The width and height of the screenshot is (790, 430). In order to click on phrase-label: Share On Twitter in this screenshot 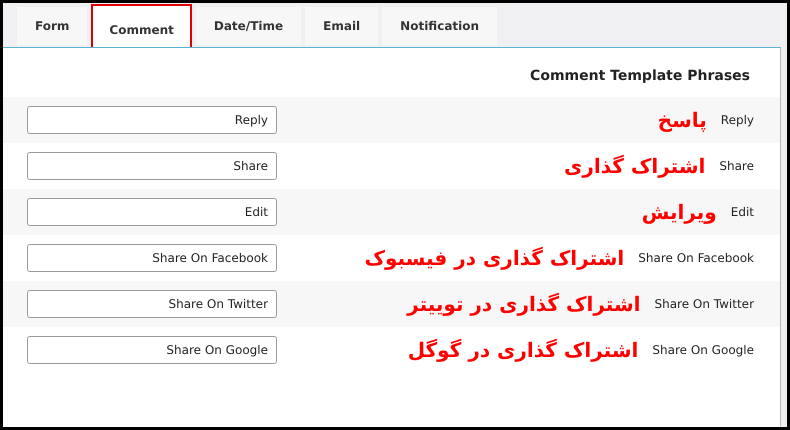, I will do `click(704, 304)`.